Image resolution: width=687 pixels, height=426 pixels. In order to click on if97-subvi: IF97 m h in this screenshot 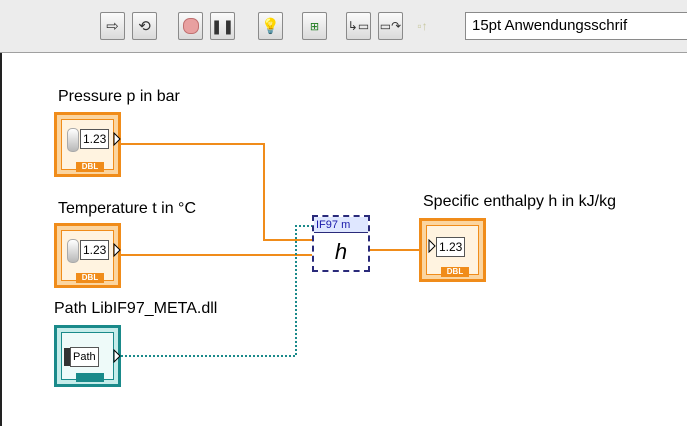, I will do `click(341, 243)`.